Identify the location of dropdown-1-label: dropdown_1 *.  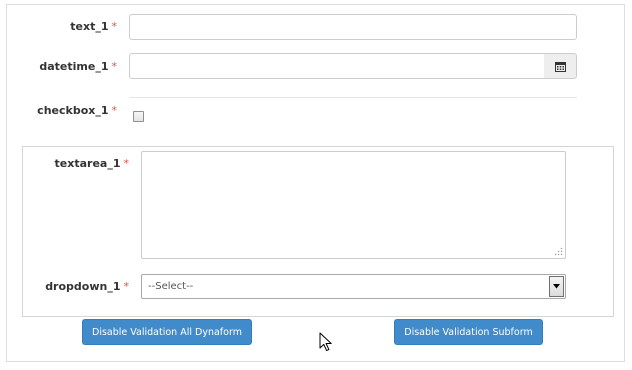
(87, 286).